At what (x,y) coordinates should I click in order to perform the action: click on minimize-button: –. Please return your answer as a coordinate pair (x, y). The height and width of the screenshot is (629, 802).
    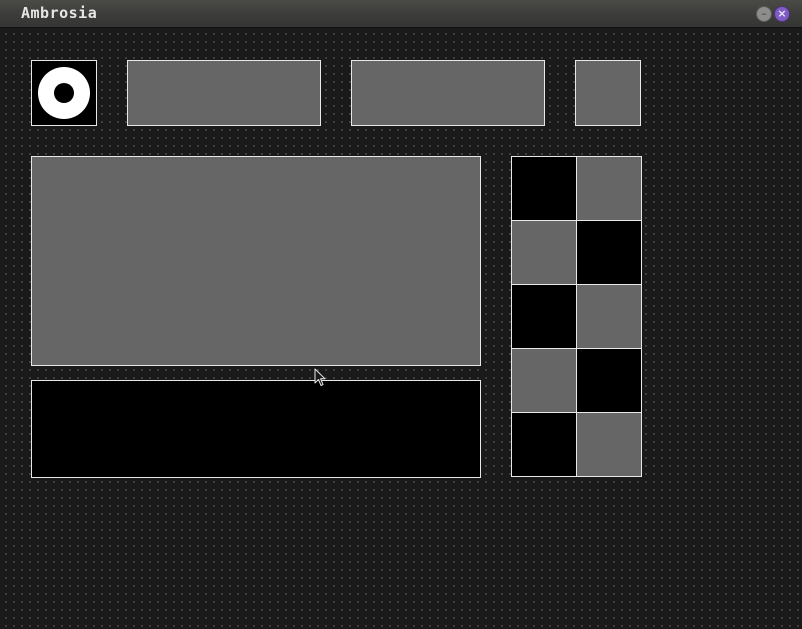
    Looking at the image, I should click on (764, 14).